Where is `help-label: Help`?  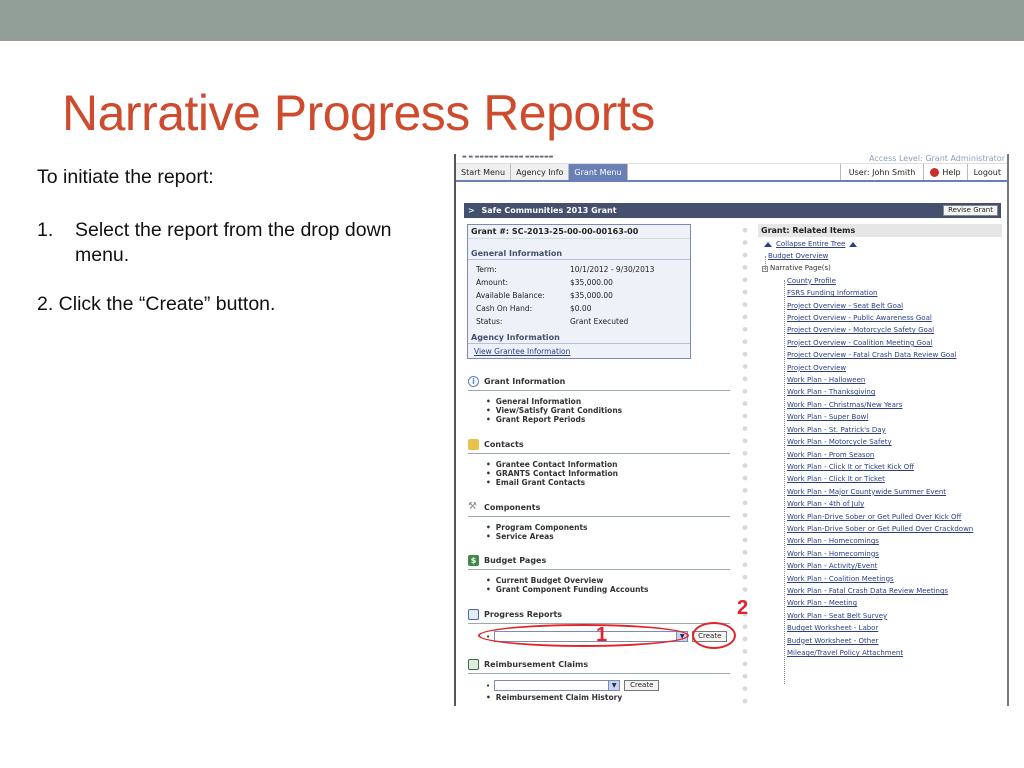
help-label: Help is located at coordinates (951, 172).